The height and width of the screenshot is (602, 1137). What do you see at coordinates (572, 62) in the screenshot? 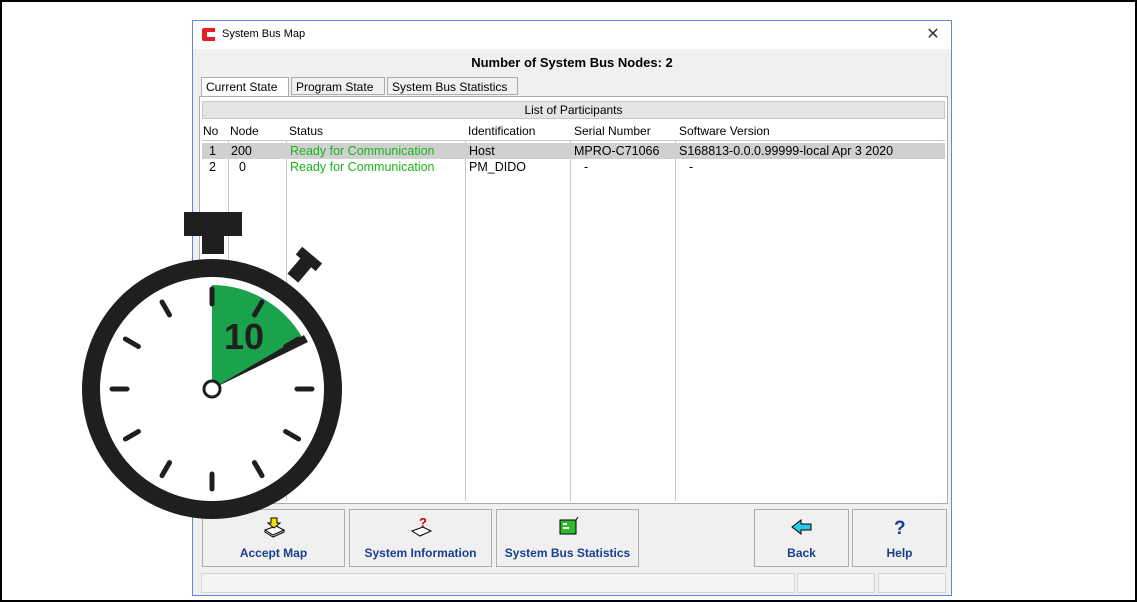
I see `node-count-heading: Number of System Bus Nodes: 2` at bounding box center [572, 62].